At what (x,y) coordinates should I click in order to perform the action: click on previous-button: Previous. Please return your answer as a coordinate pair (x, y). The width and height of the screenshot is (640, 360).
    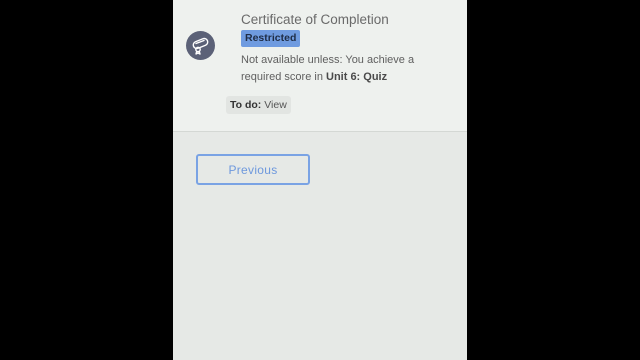
    Looking at the image, I should click on (253, 169).